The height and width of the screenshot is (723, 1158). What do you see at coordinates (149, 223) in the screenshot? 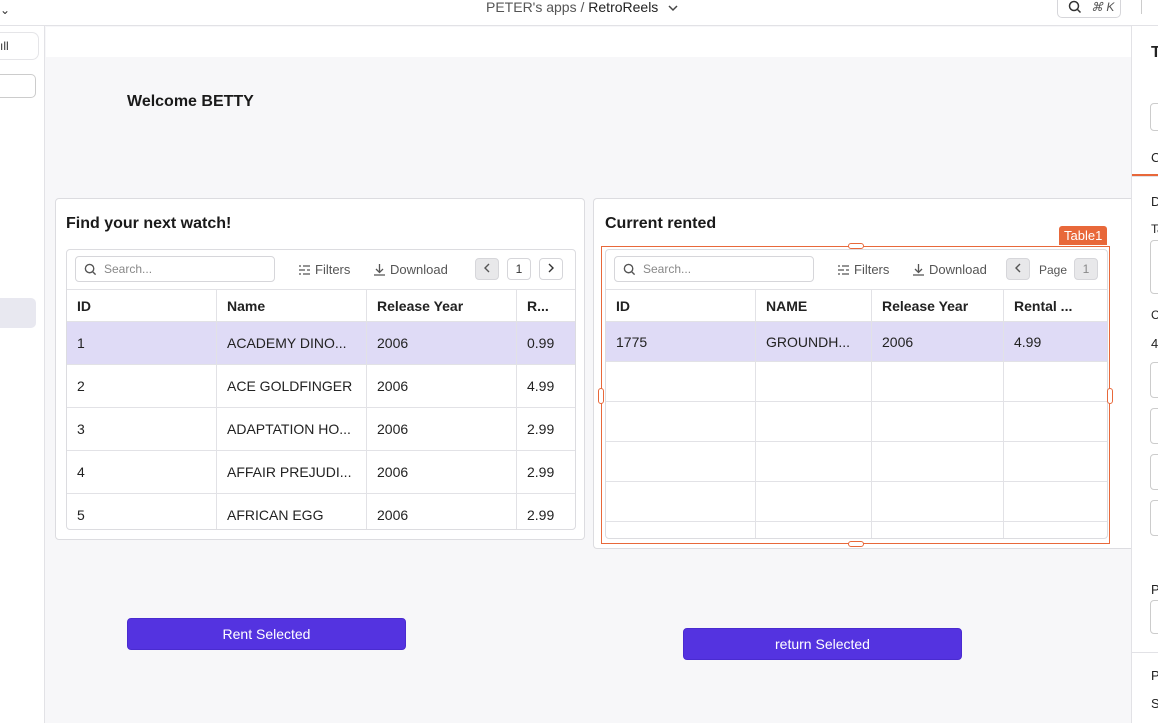
I see `browse-title: Find your next watch!` at bounding box center [149, 223].